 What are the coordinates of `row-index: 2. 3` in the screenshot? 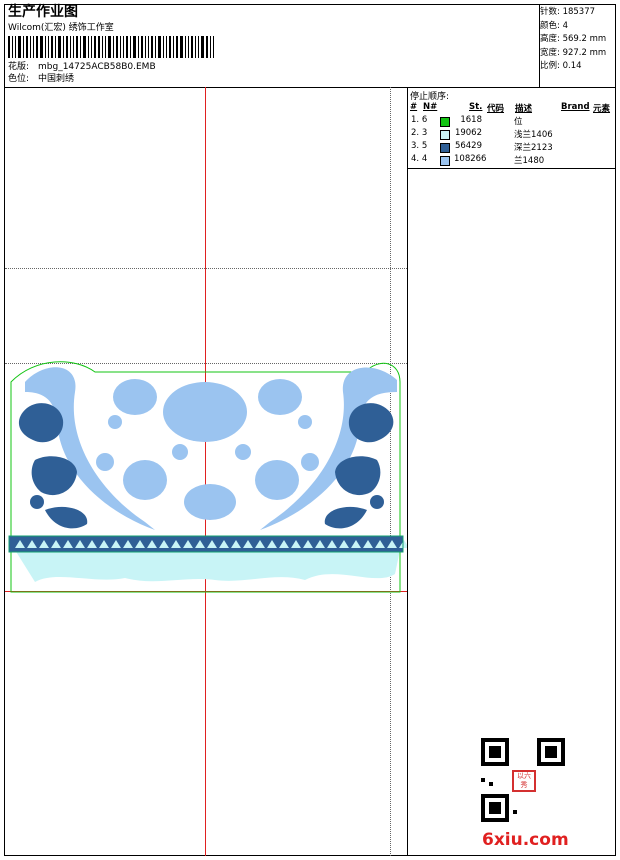 It's located at (419, 133).